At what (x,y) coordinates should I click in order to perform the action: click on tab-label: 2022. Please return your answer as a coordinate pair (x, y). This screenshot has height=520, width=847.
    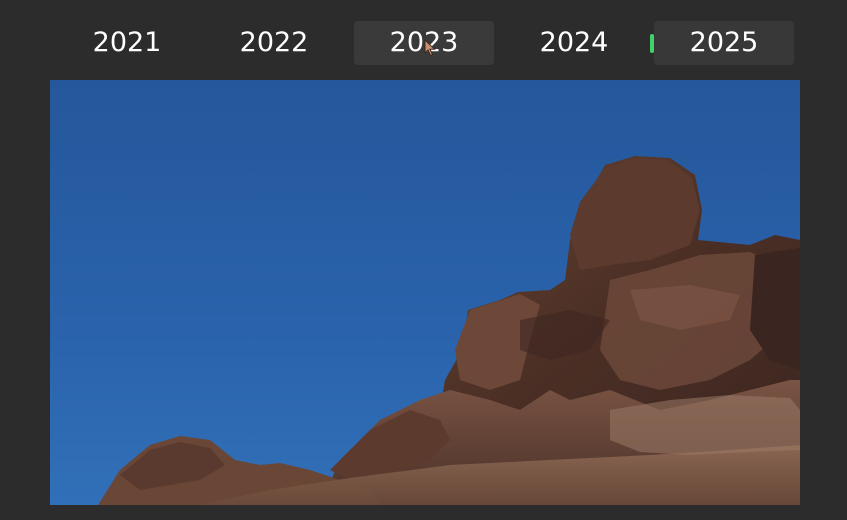
    Looking at the image, I should click on (274, 42).